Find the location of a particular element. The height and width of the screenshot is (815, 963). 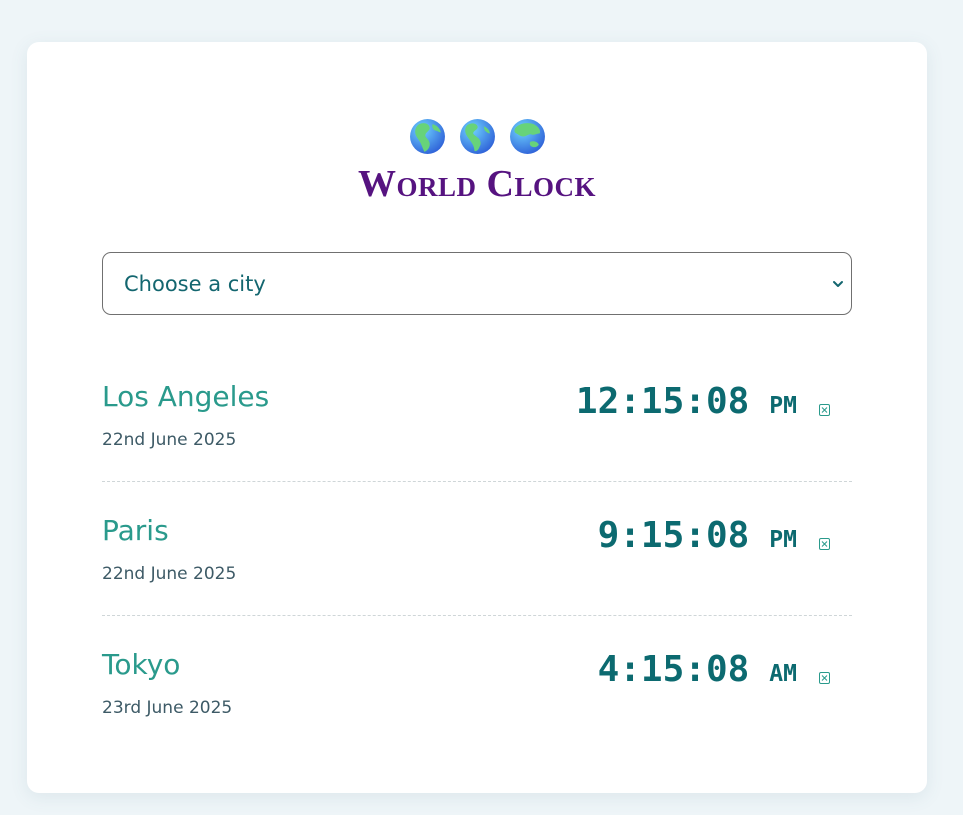

clock-row: Los Angeles 22nd June 2025 12:15:08 PM is located at coordinates (477, 415).